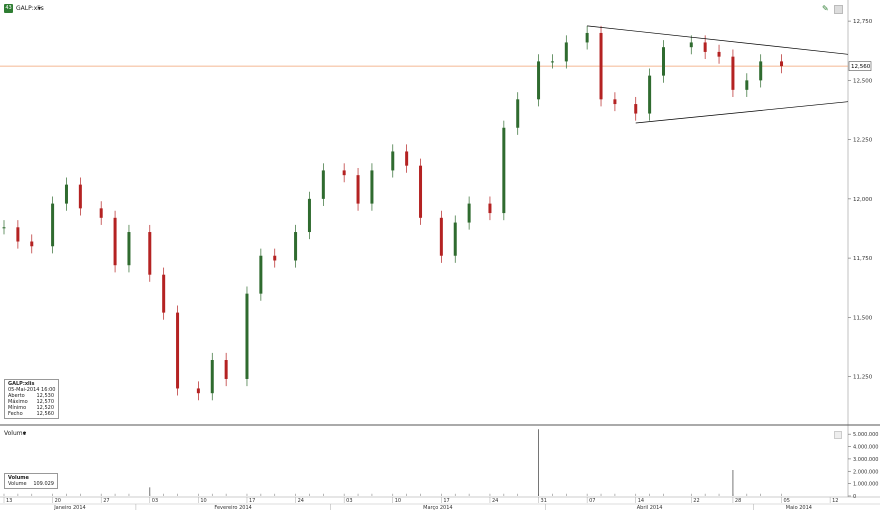 This screenshot has height=510, width=880. I want to click on month-label: Abril 2014, so click(650, 507).